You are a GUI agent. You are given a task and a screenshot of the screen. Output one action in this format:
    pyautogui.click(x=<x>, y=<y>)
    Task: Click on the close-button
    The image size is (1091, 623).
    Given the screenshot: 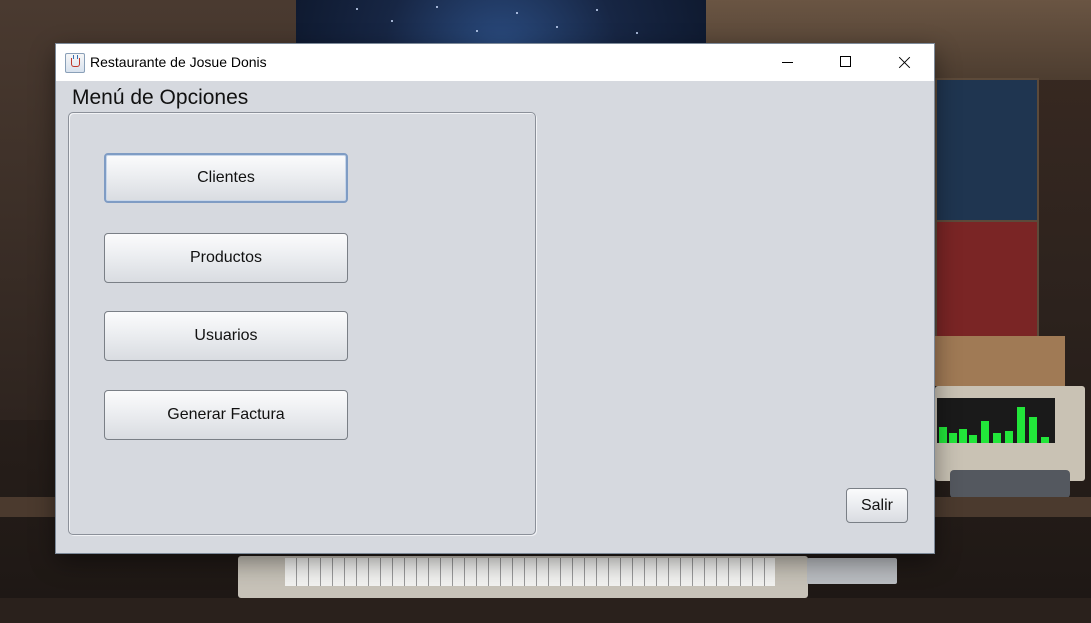 What is the action you would take?
    pyautogui.click(x=903, y=62)
    